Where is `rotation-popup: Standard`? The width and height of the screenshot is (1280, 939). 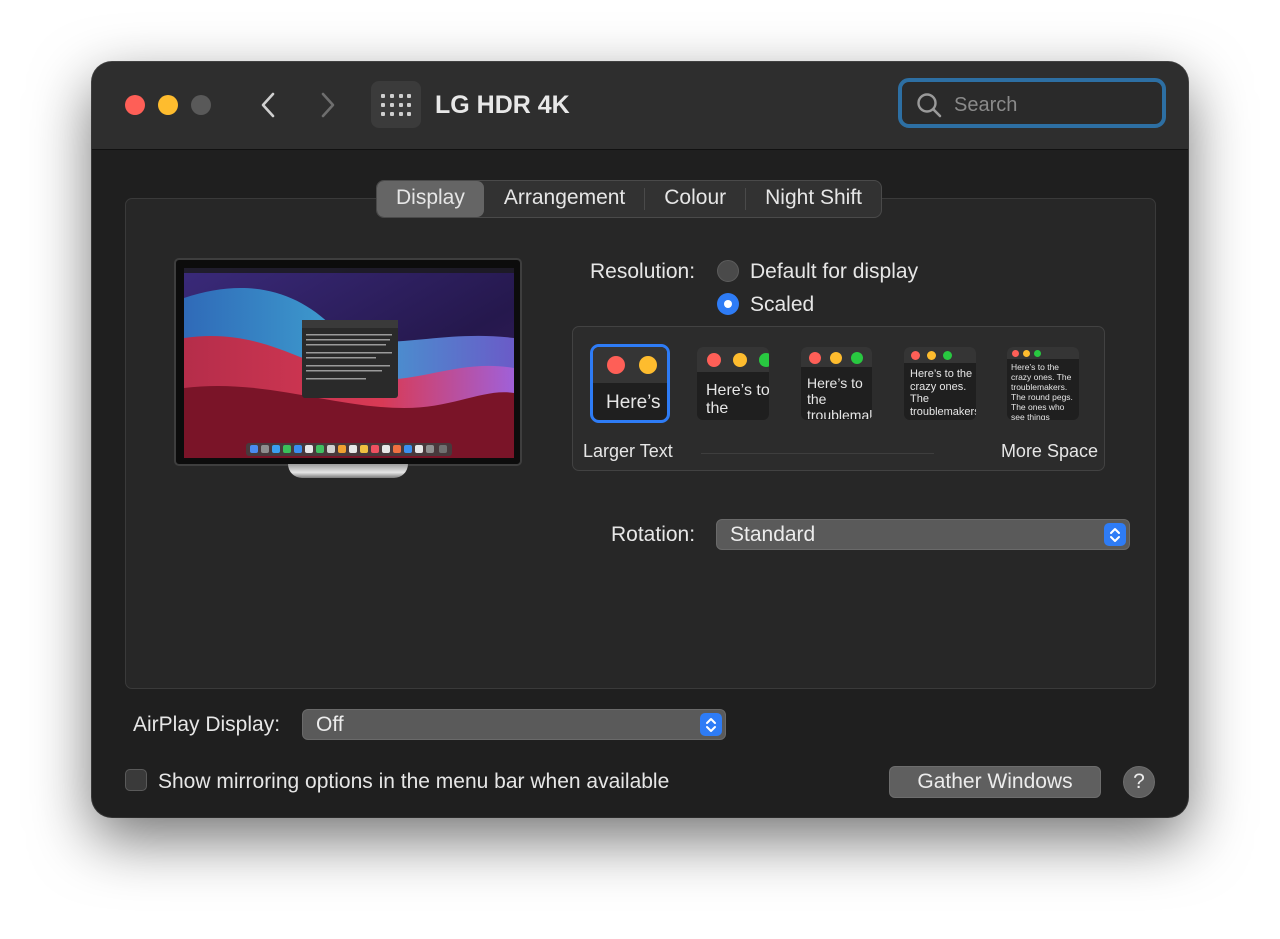
rotation-popup: Standard is located at coordinates (923, 534).